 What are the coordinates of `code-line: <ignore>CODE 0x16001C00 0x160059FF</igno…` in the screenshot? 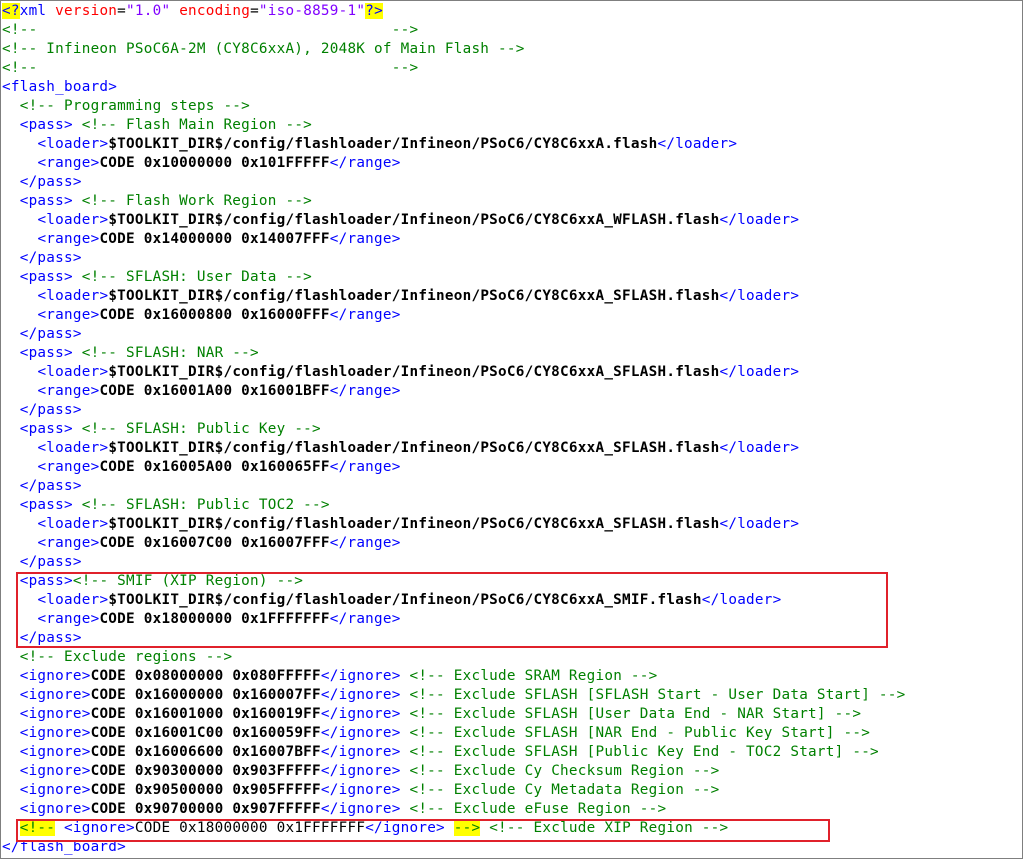 It's located at (436, 733).